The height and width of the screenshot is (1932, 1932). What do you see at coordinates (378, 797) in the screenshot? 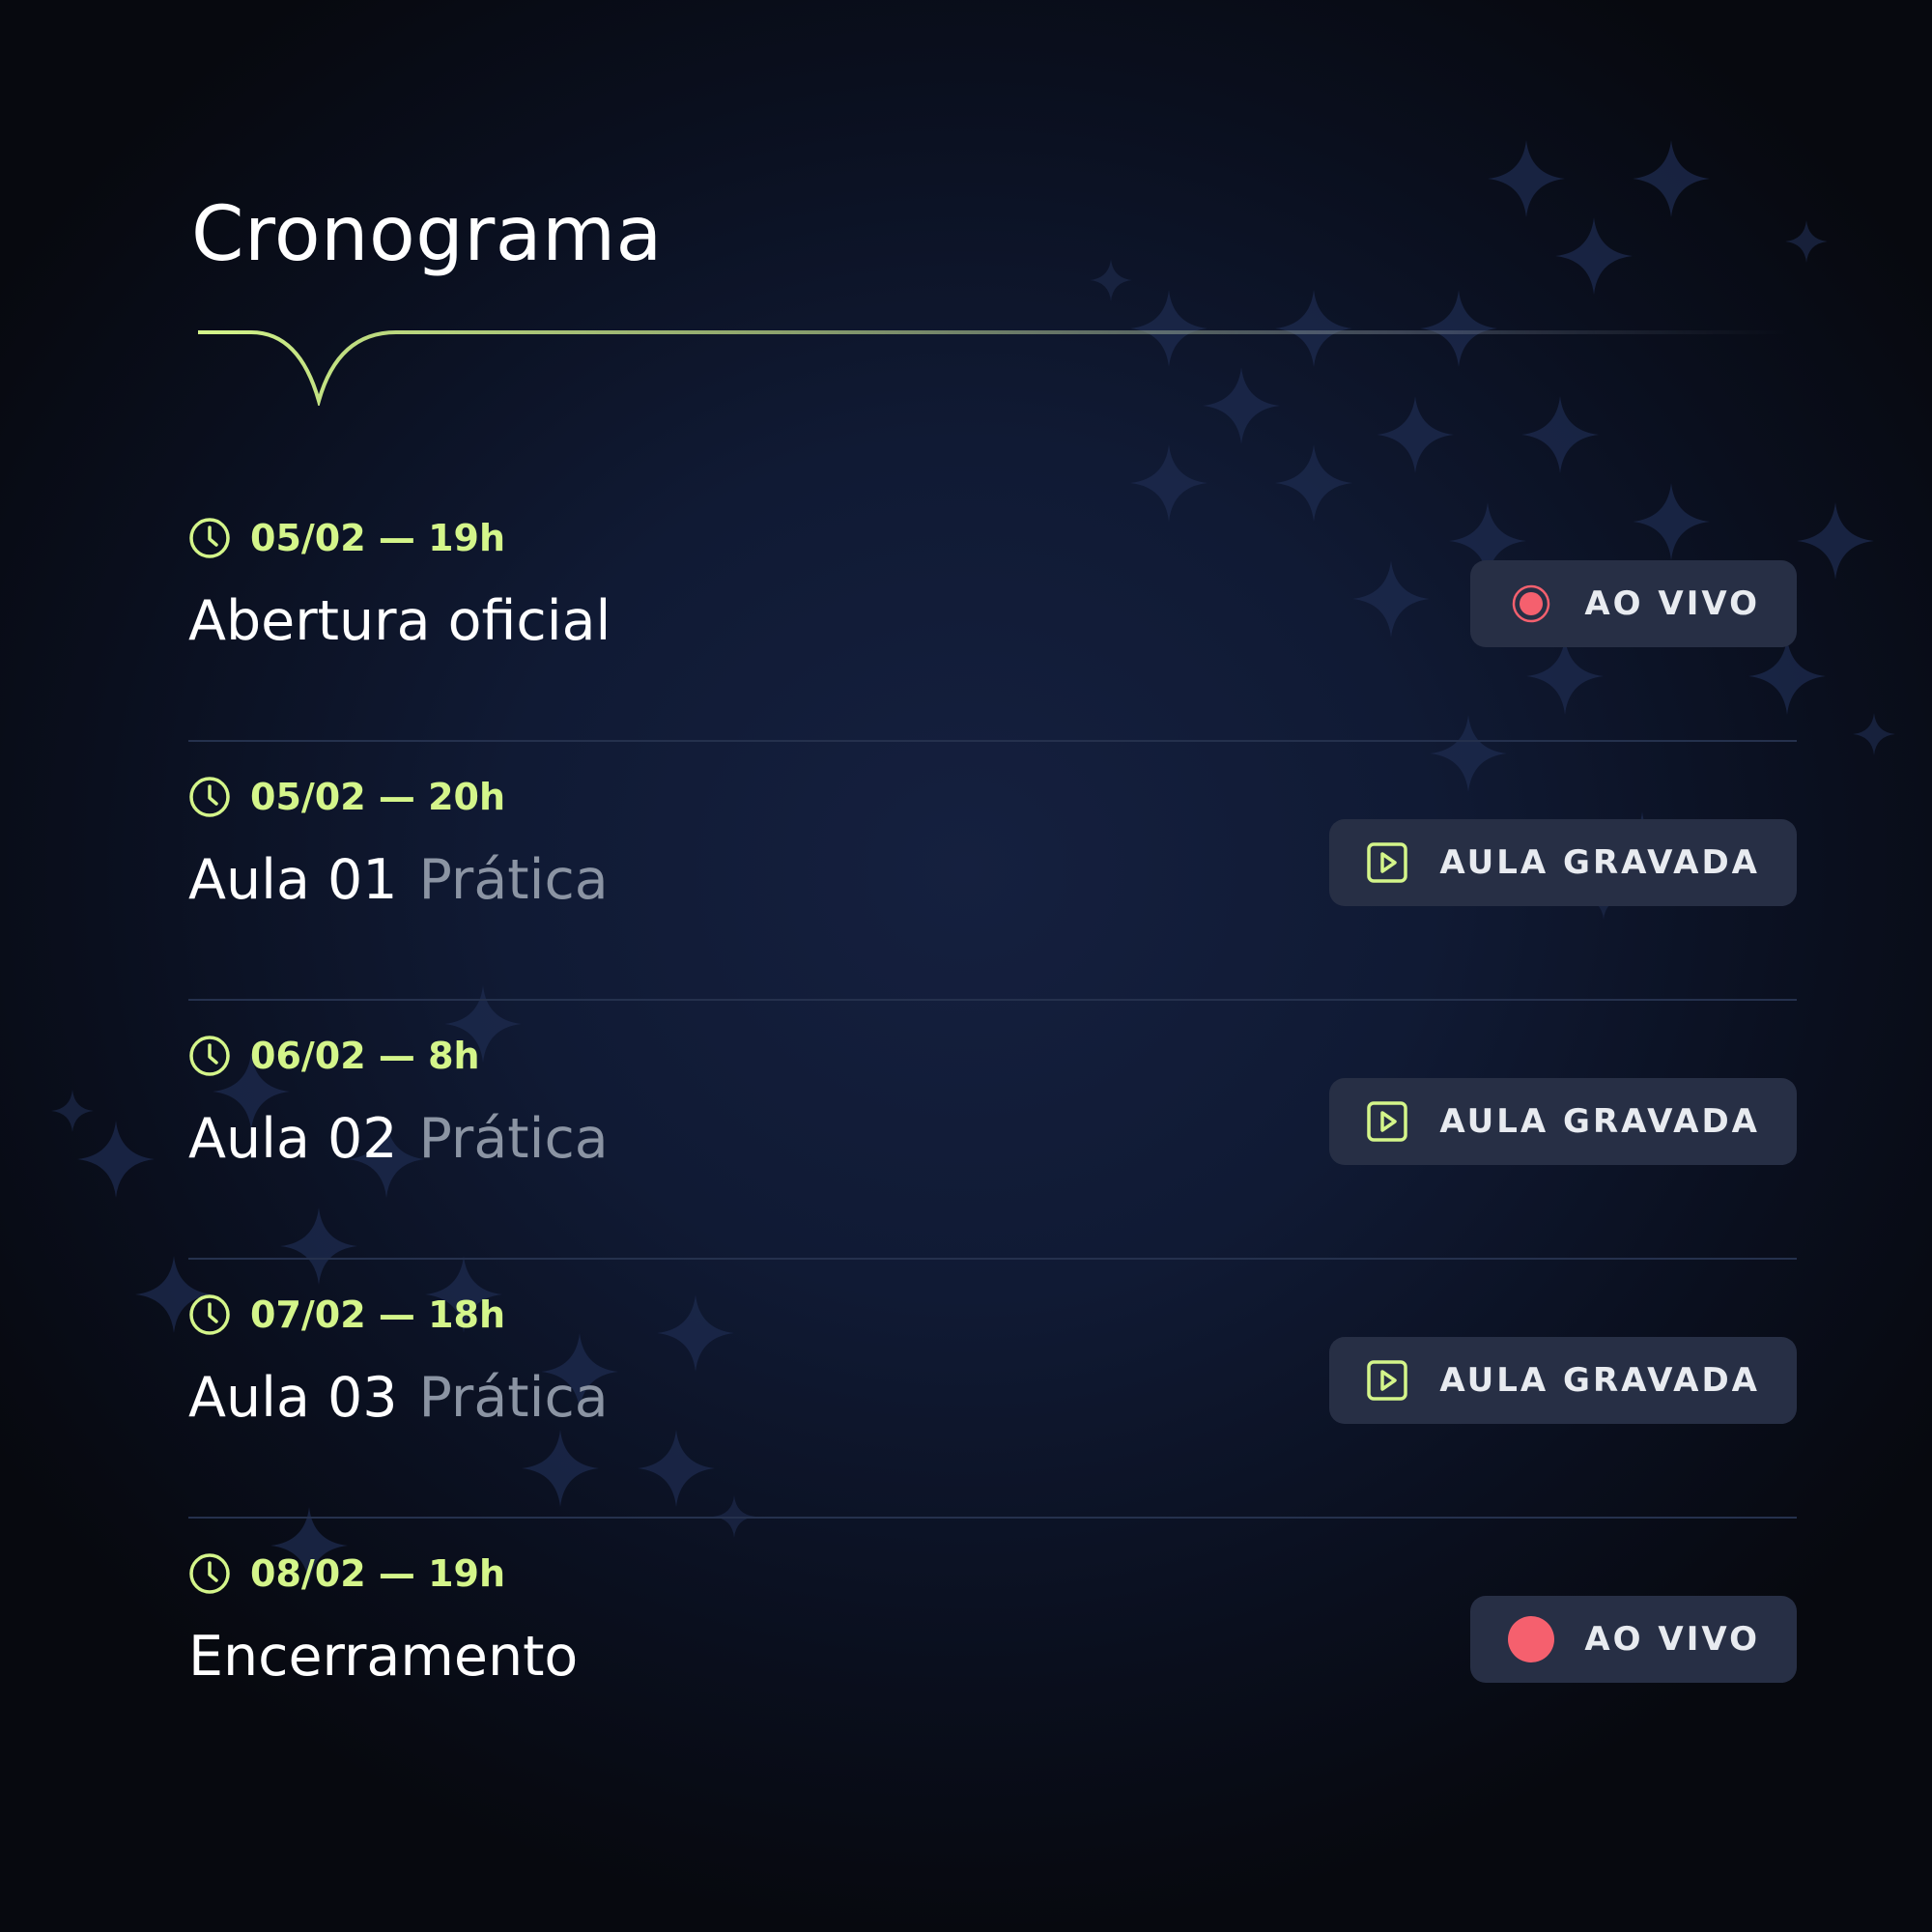
I see `time-label: 05/02 — 20h` at bounding box center [378, 797].